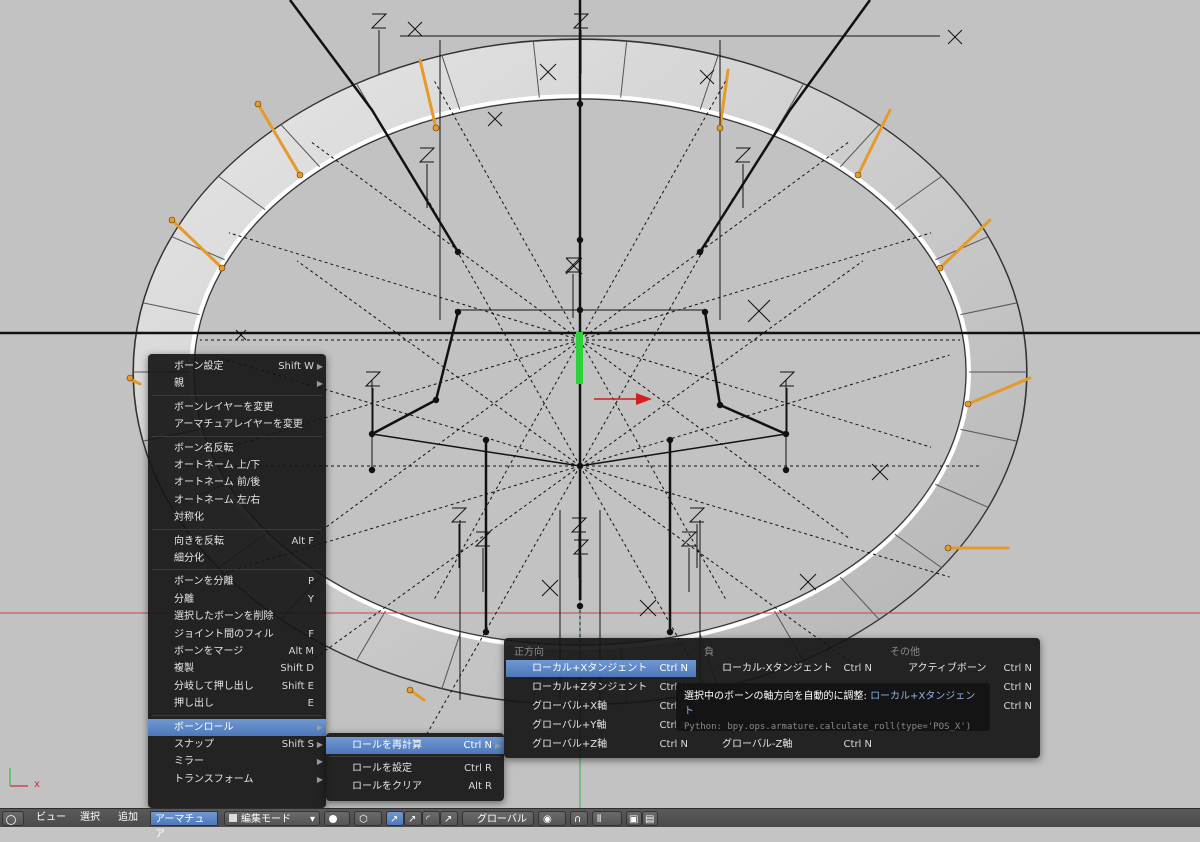  Describe the element at coordinates (607, 818) in the screenshot. I see `snap-element-selector: ⫴` at that location.